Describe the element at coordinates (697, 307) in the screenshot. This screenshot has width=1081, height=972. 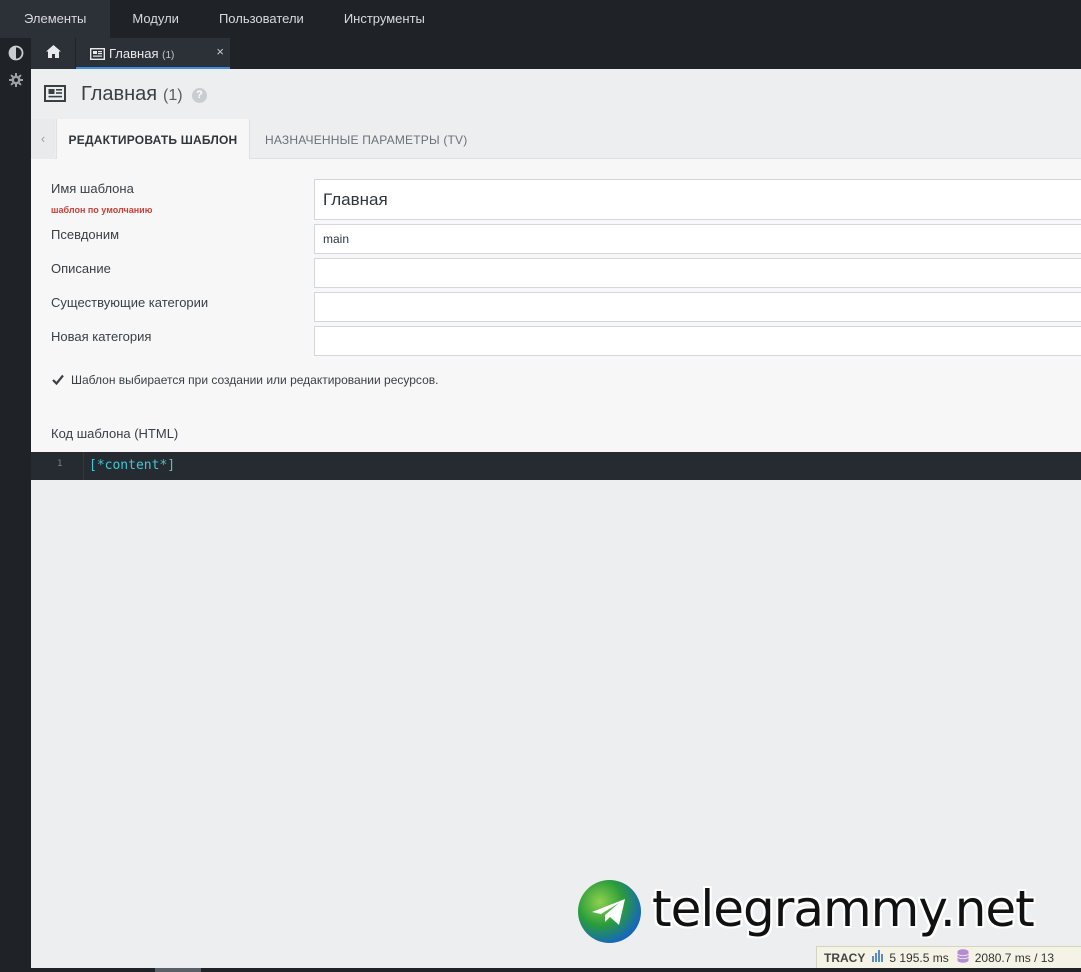
I see `existing-categories-select` at that location.